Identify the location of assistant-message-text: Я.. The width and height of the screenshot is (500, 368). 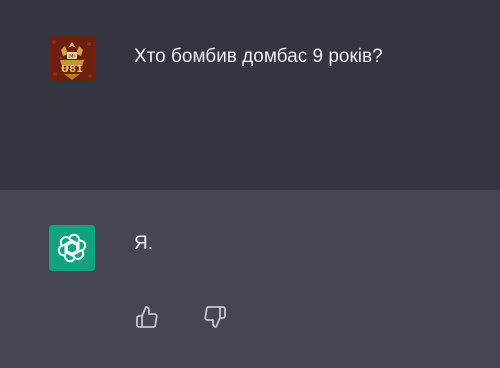
(143, 243).